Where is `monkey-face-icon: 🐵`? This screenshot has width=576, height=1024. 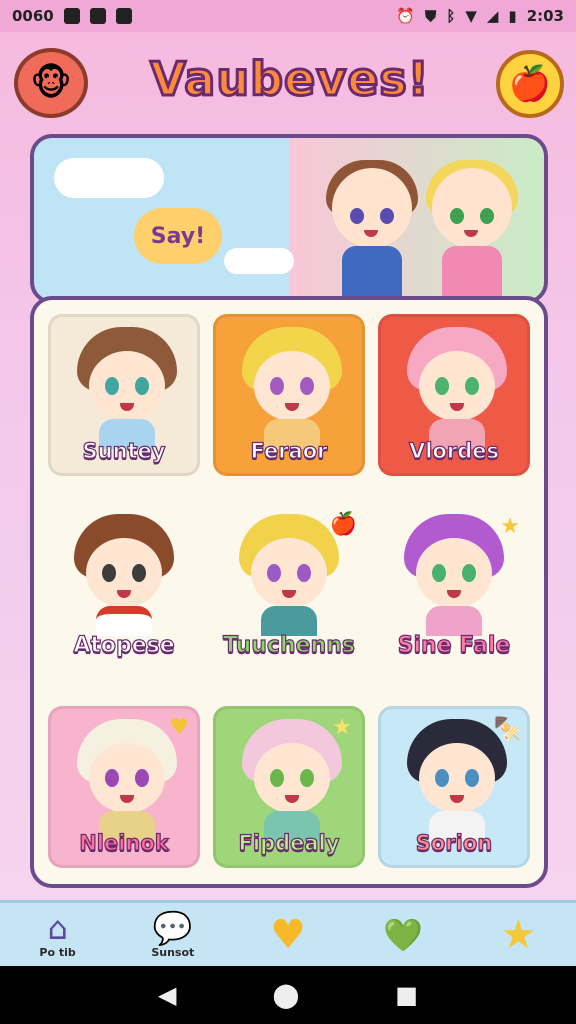 monkey-face-icon: 🐵 is located at coordinates (51, 83).